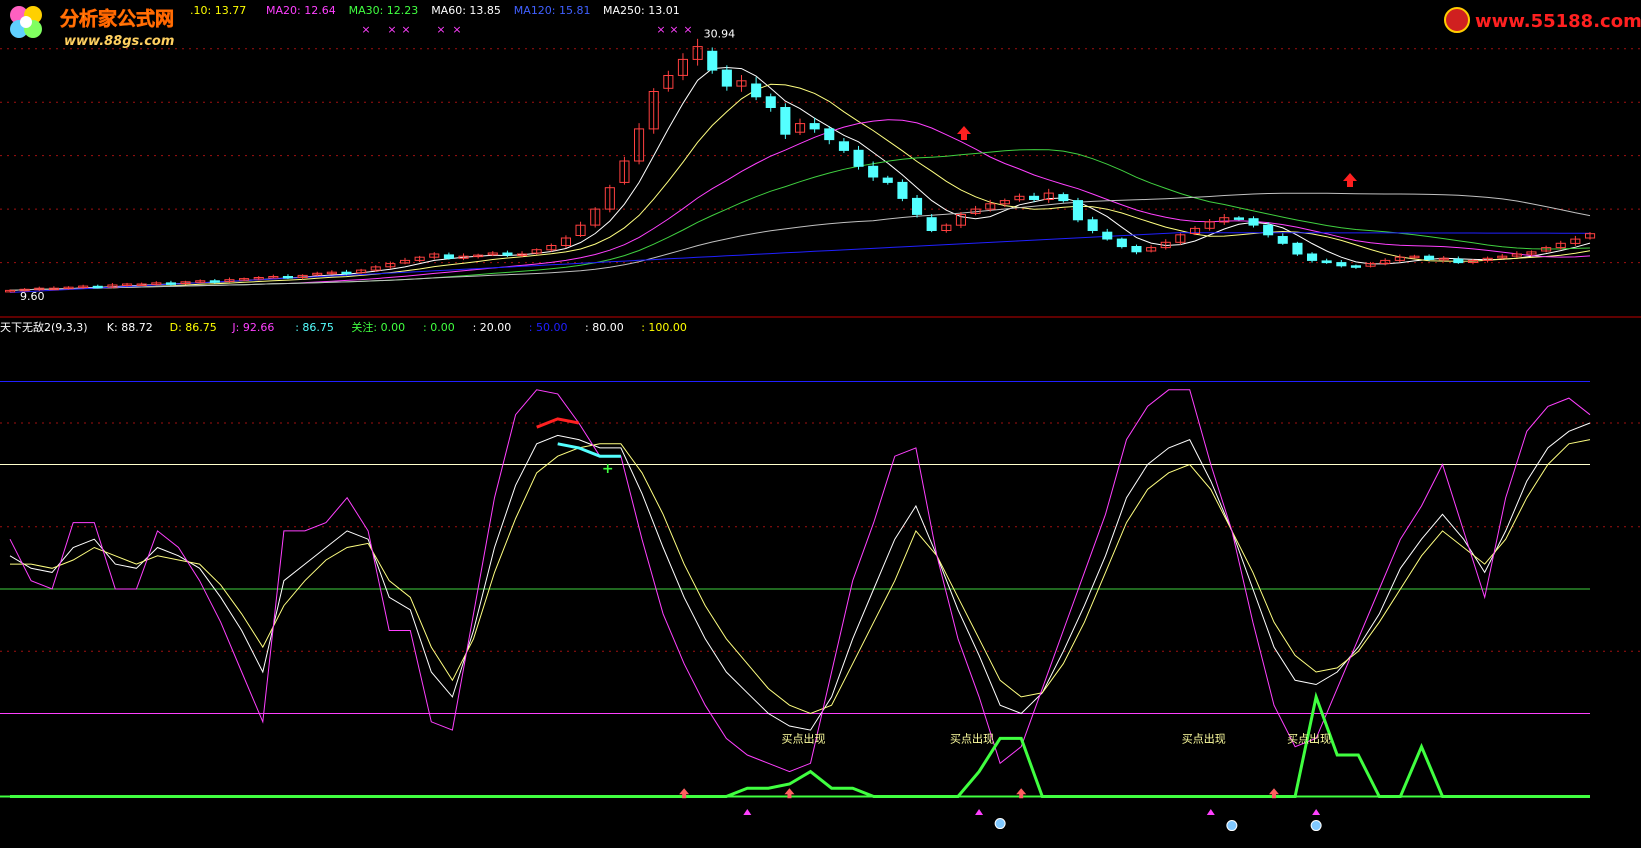 Image resolution: width=1641 pixels, height=848 pixels. Describe the element at coordinates (26, 22) in the screenshot. I see `flower-logo-icon` at that location.